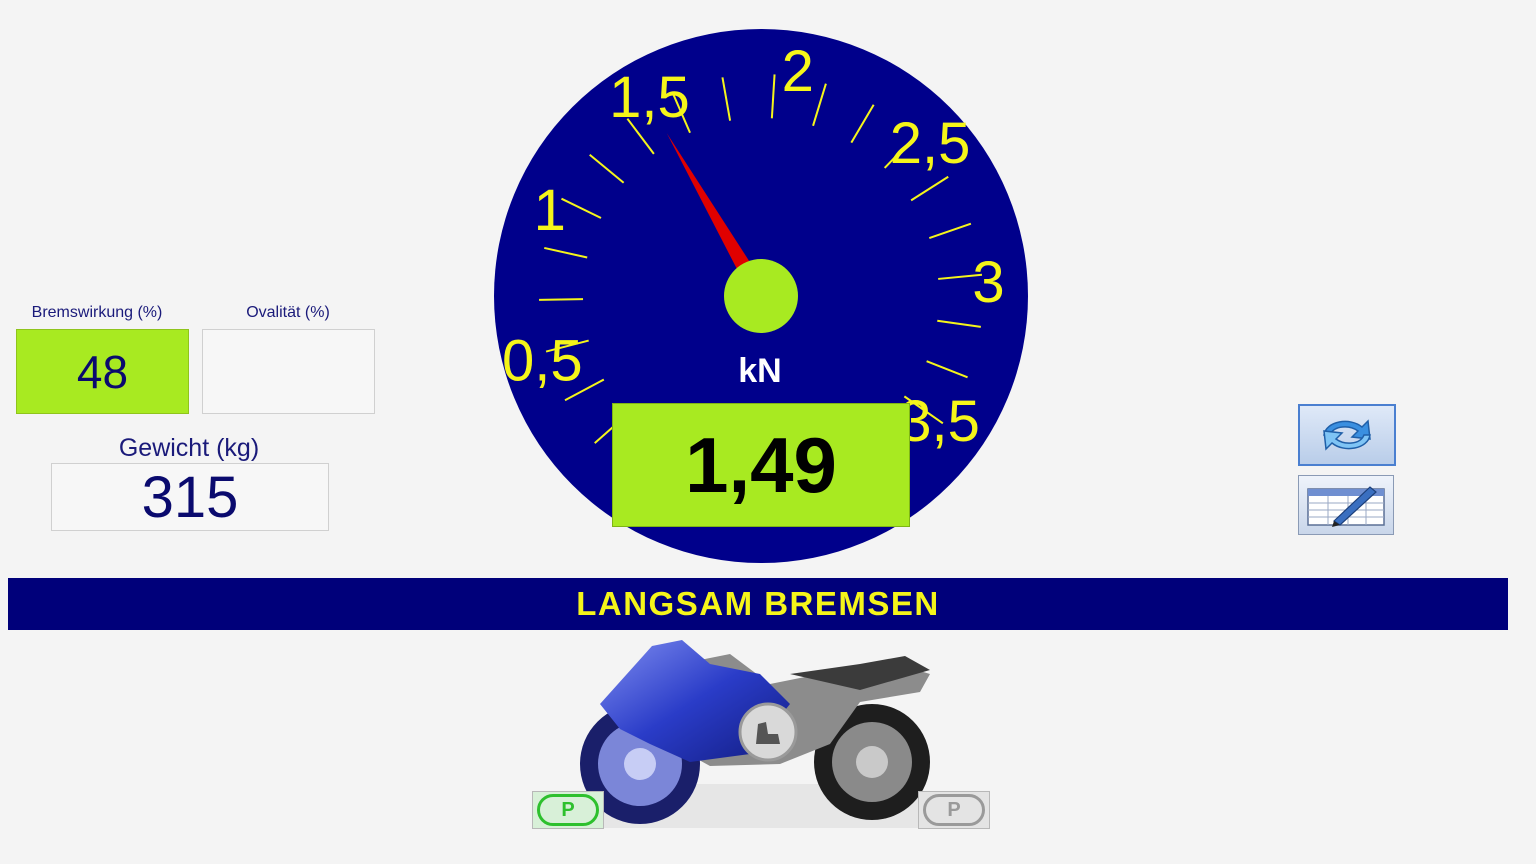 Image resolution: width=1536 pixels, height=864 pixels. I want to click on status-message: LANGSAM BREMSEN, so click(758, 603).